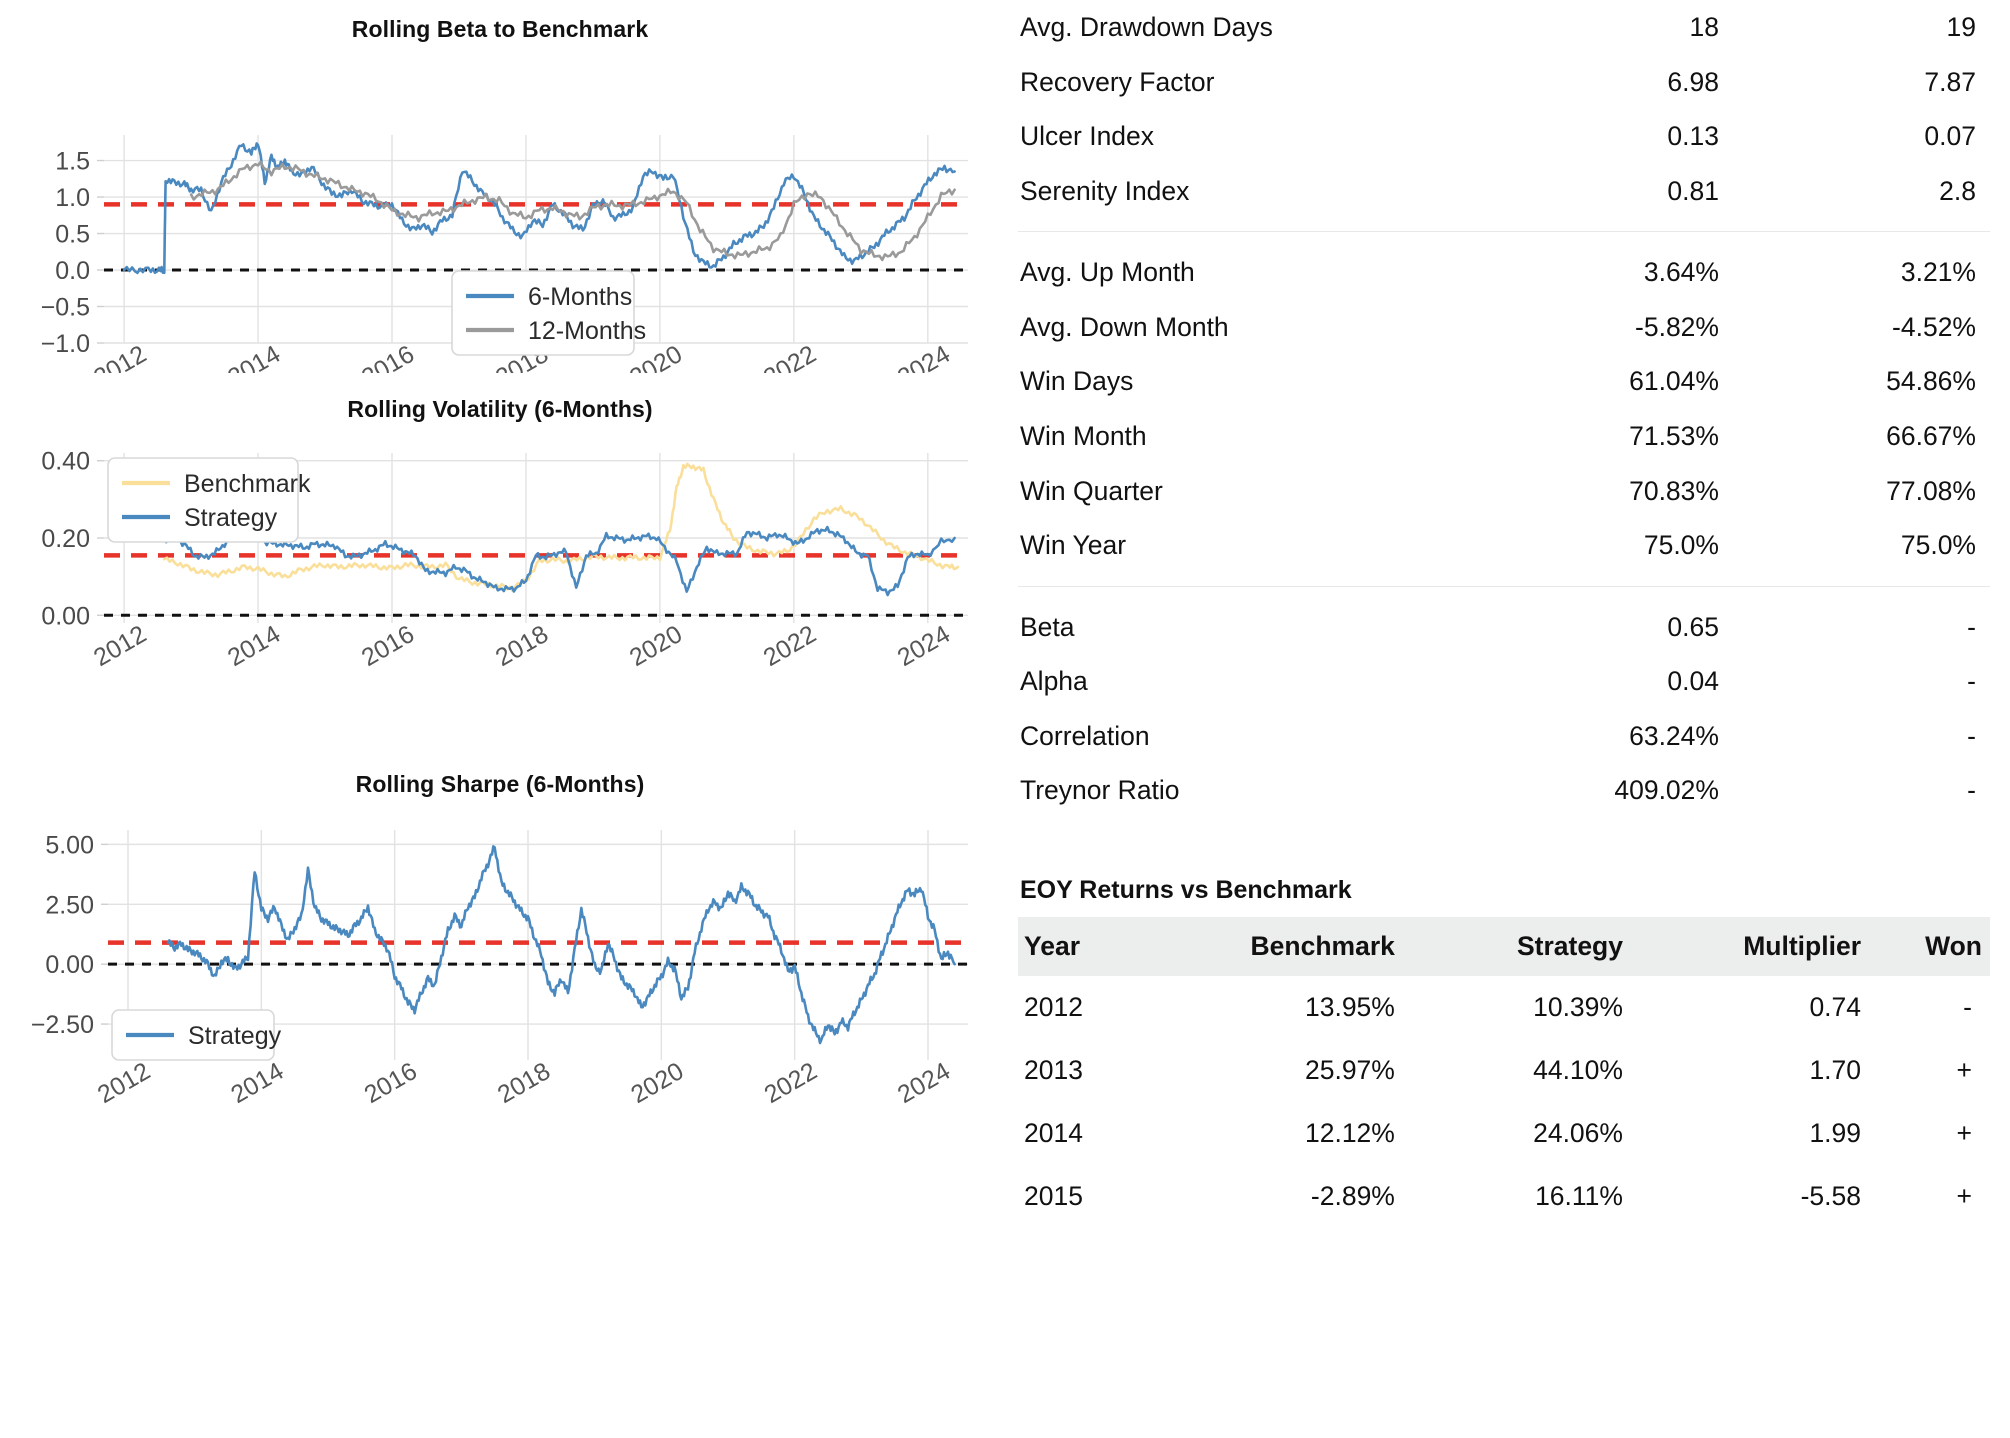  What do you see at coordinates (1504, 681) in the screenshot?
I see `metrics-row: Alpha 0.04 -` at bounding box center [1504, 681].